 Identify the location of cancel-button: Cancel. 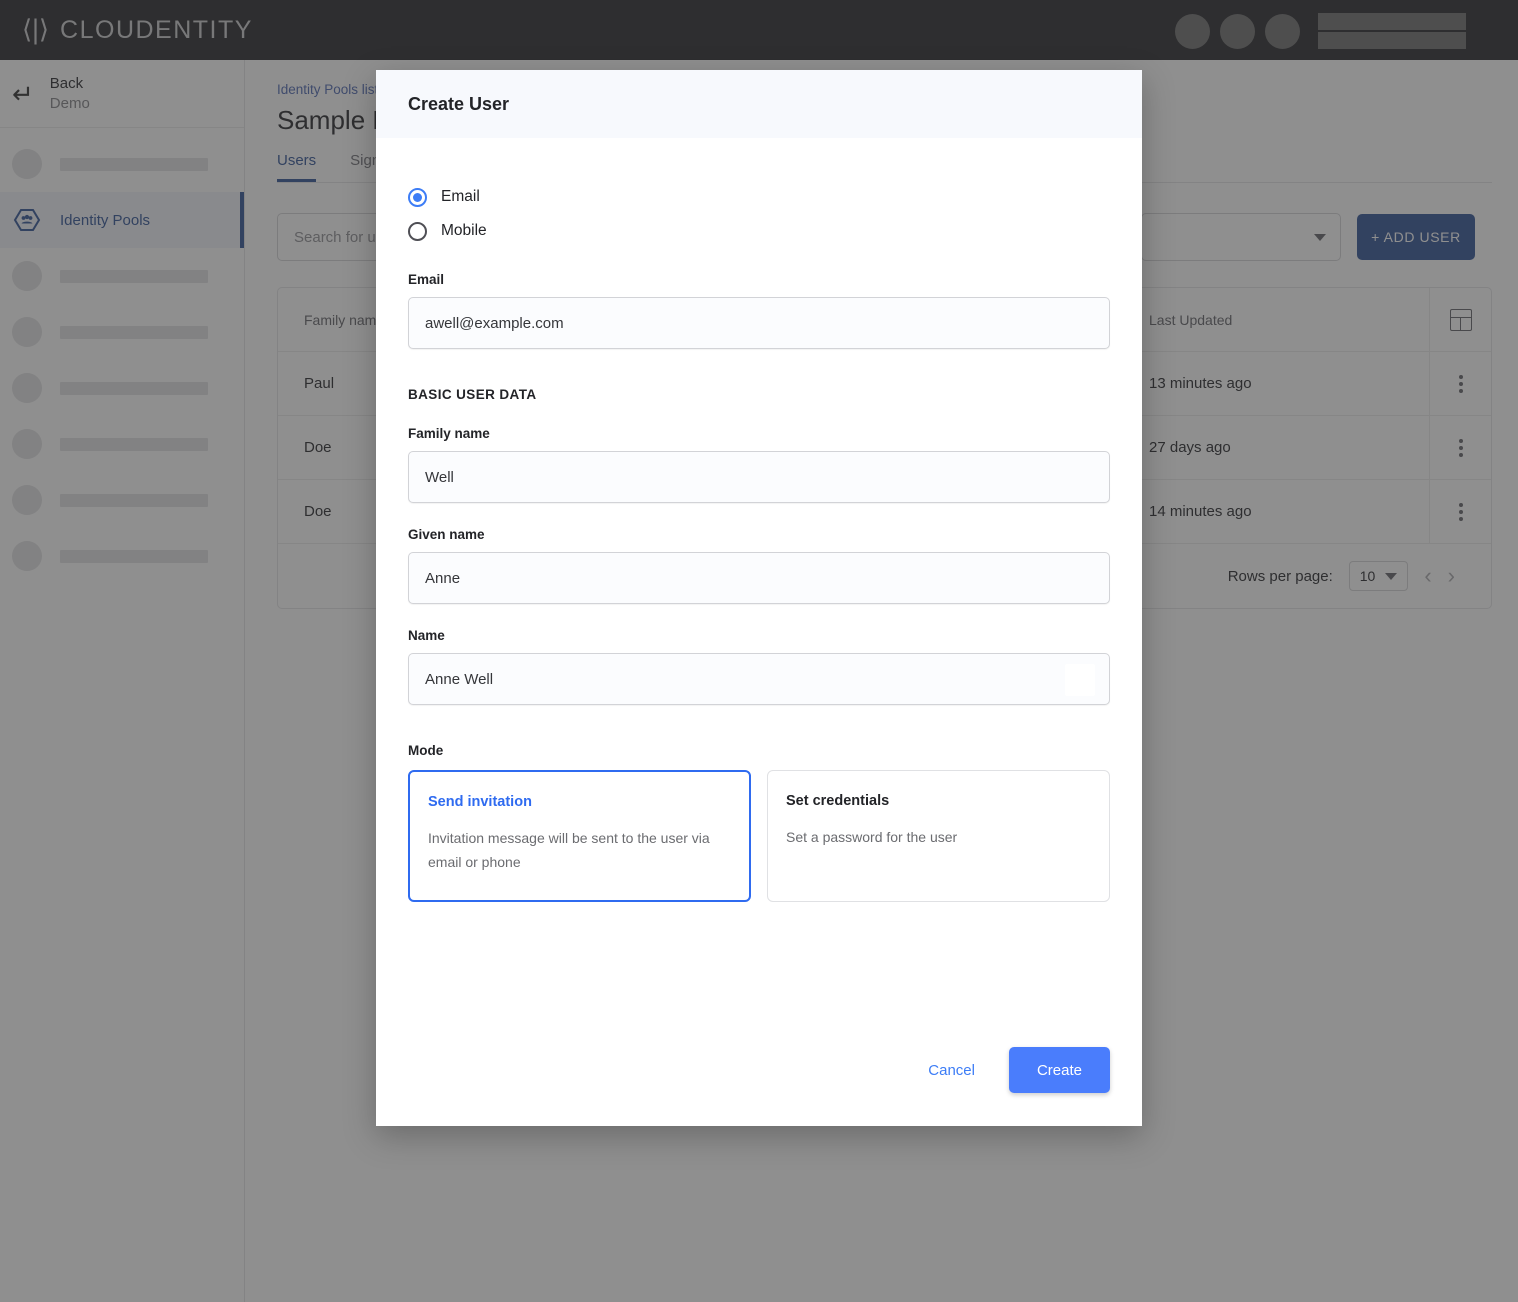
(951, 1070).